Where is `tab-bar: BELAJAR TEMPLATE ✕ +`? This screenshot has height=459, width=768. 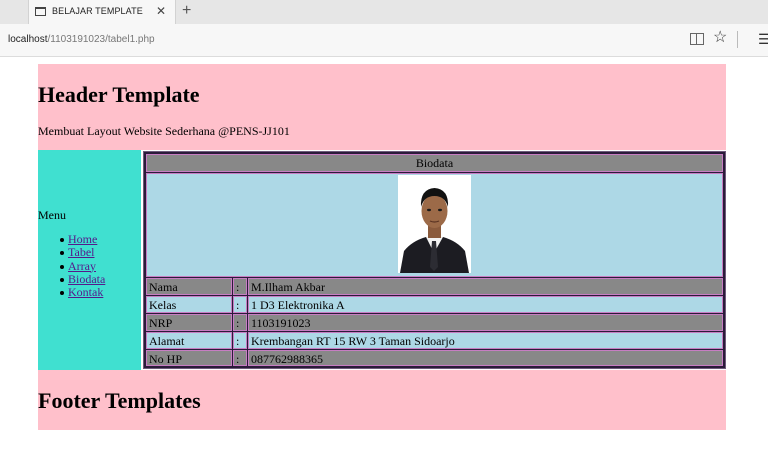 tab-bar: BELAJAR TEMPLATE ✕ + is located at coordinates (384, 12).